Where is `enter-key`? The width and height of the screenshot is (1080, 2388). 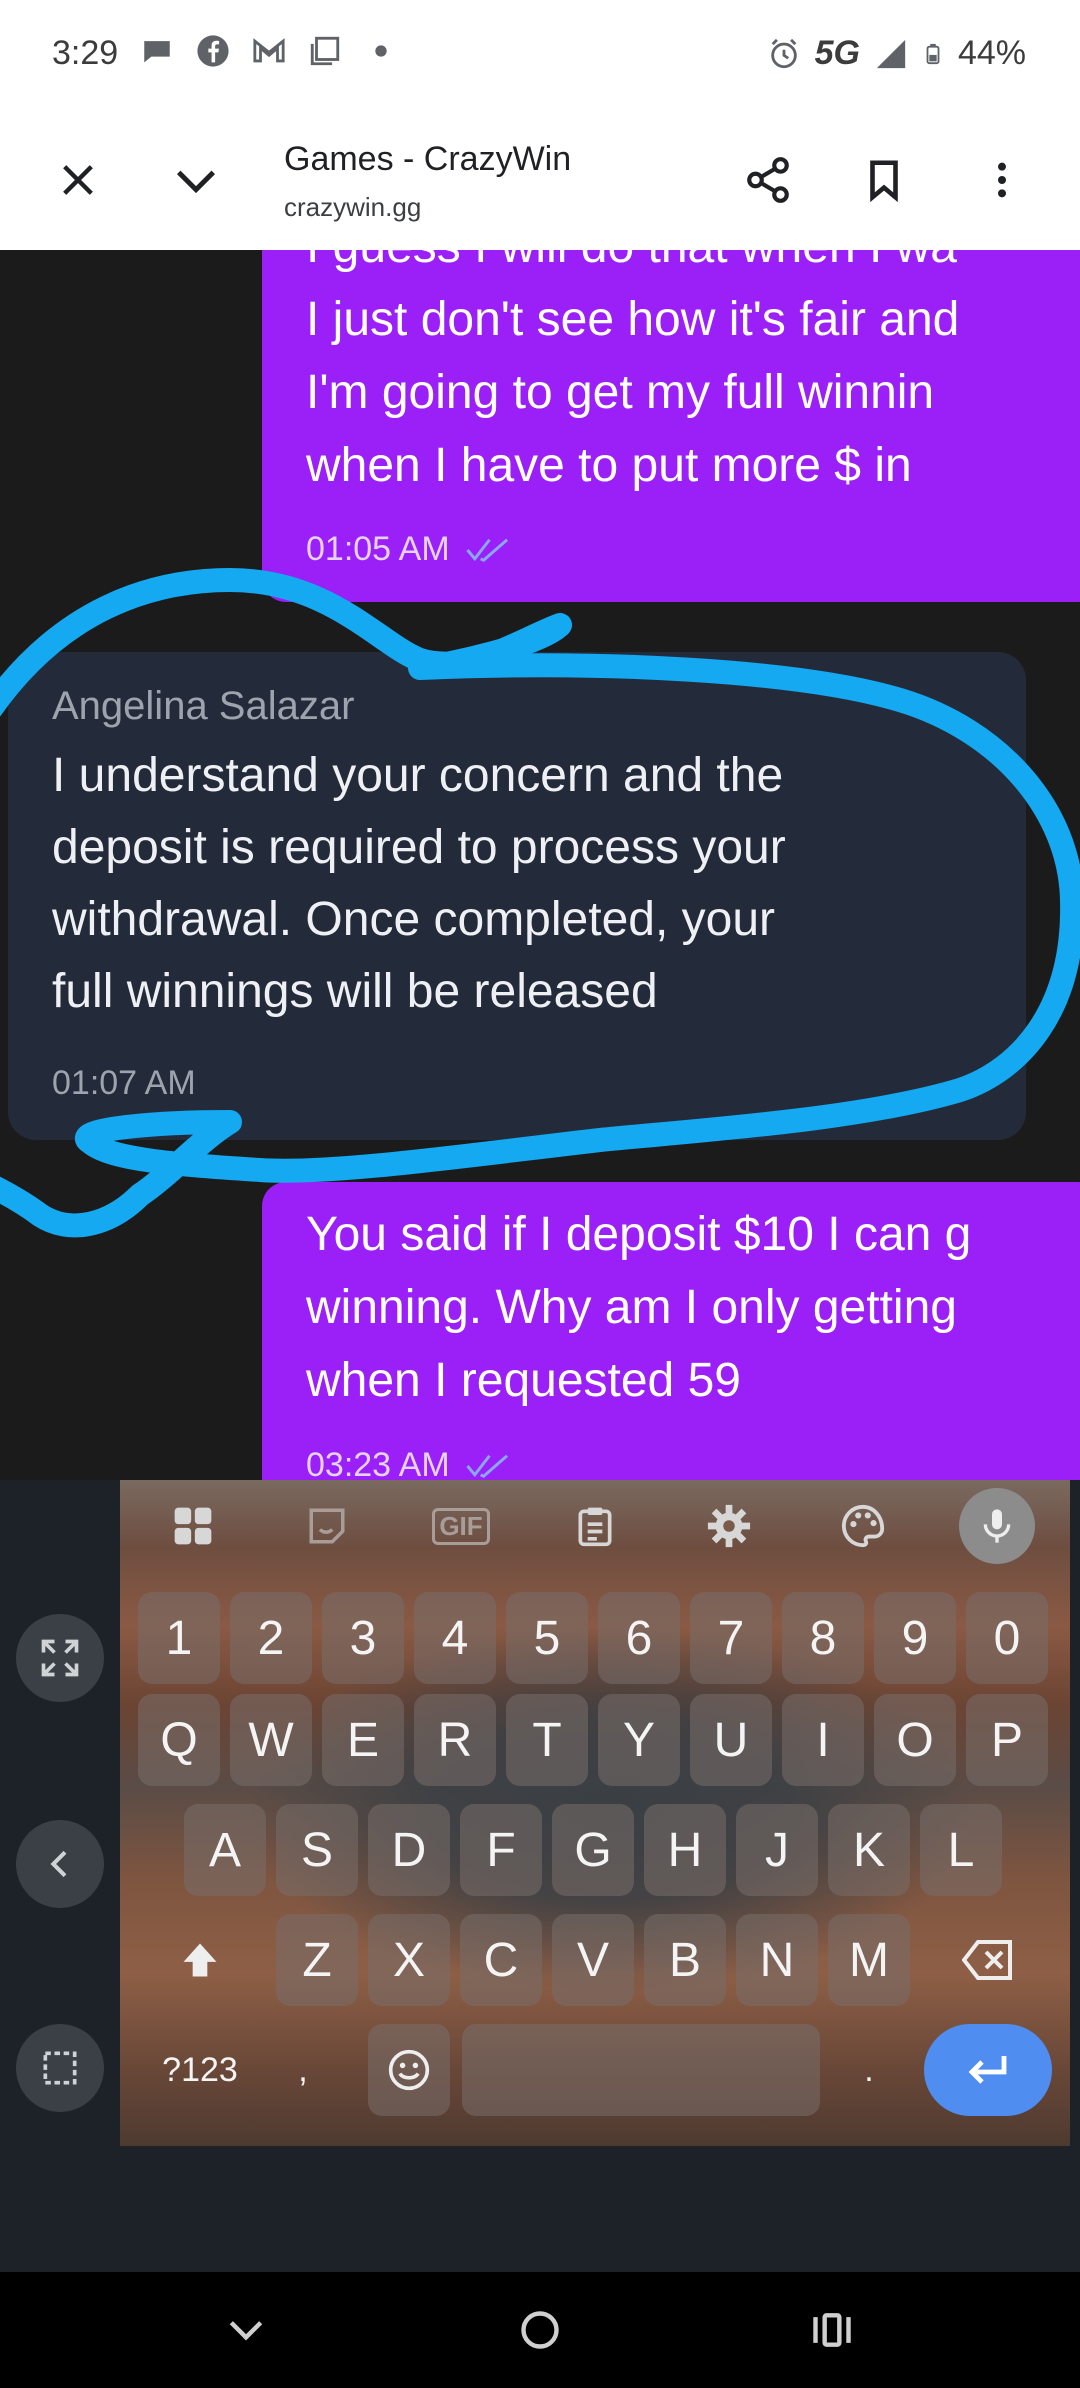
enter-key is located at coordinates (988, 2070).